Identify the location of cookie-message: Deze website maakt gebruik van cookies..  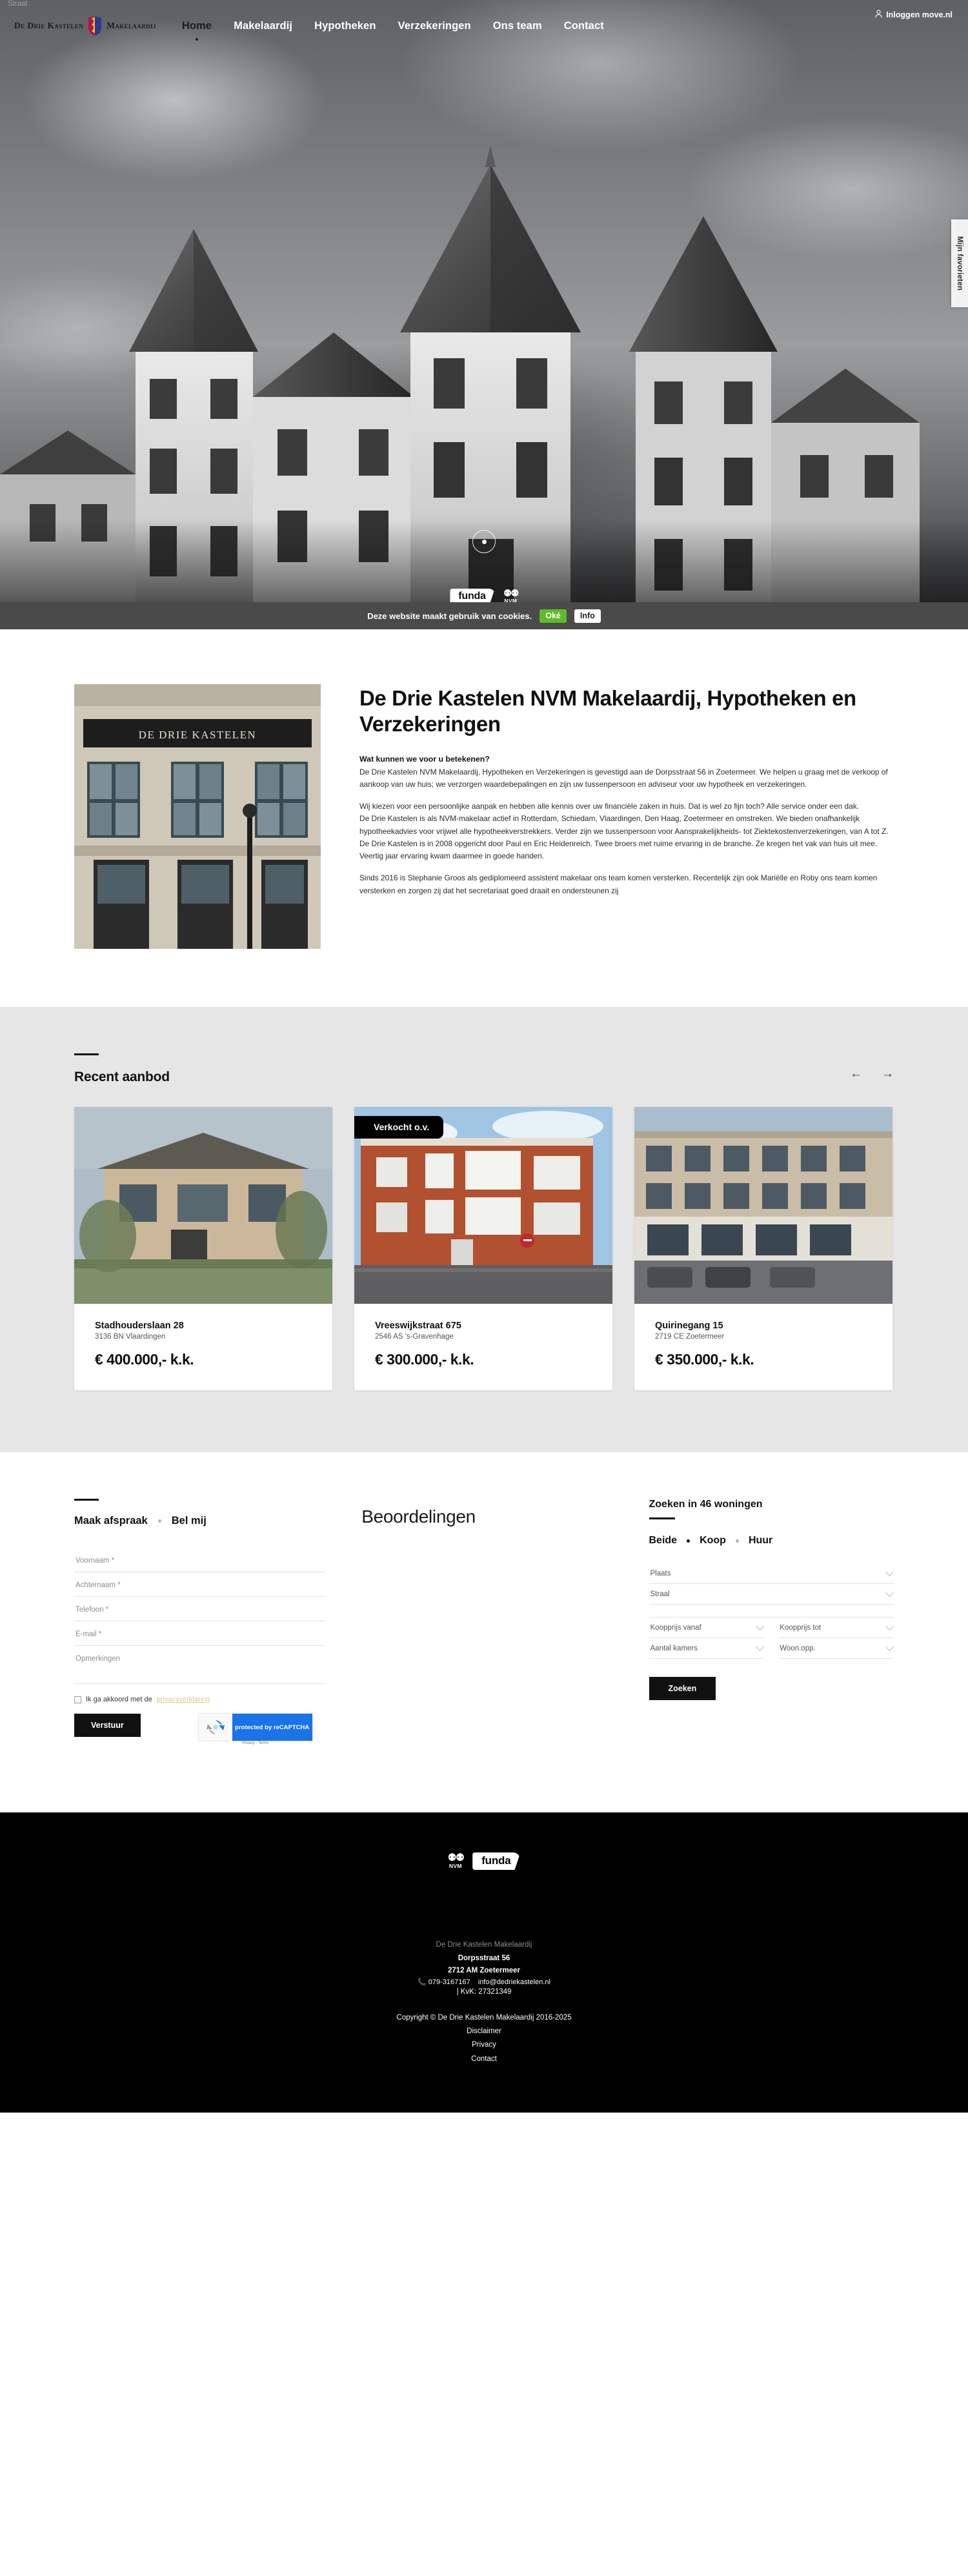
(450, 616).